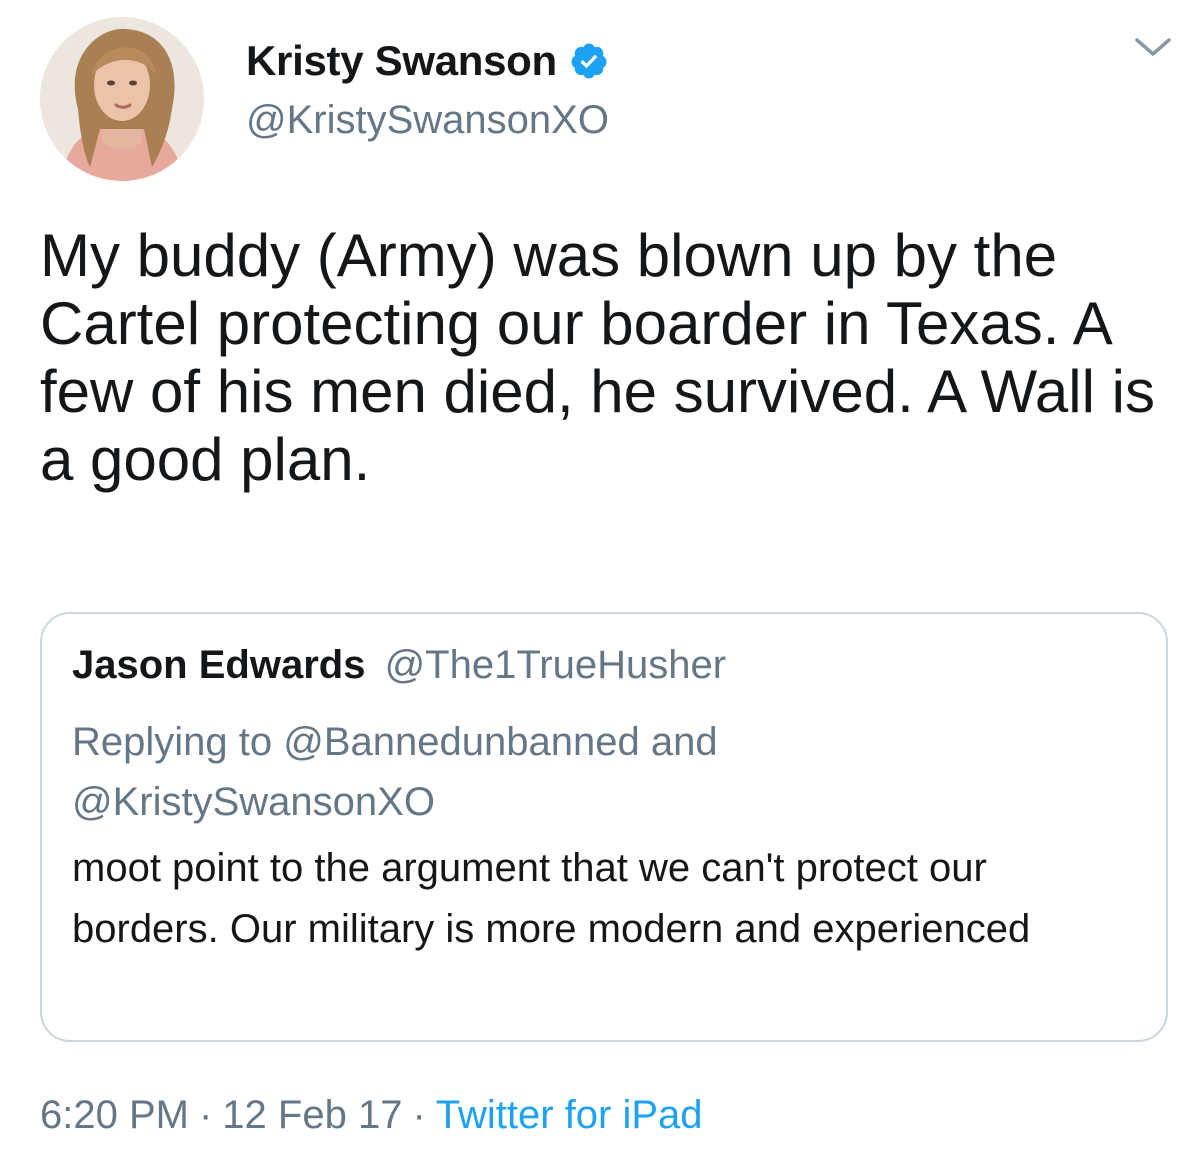 Image resolution: width=1200 pixels, height=1164 pixels. I want to click on quoted-author-handle: @The1TrueHusher, so click(555, 665).